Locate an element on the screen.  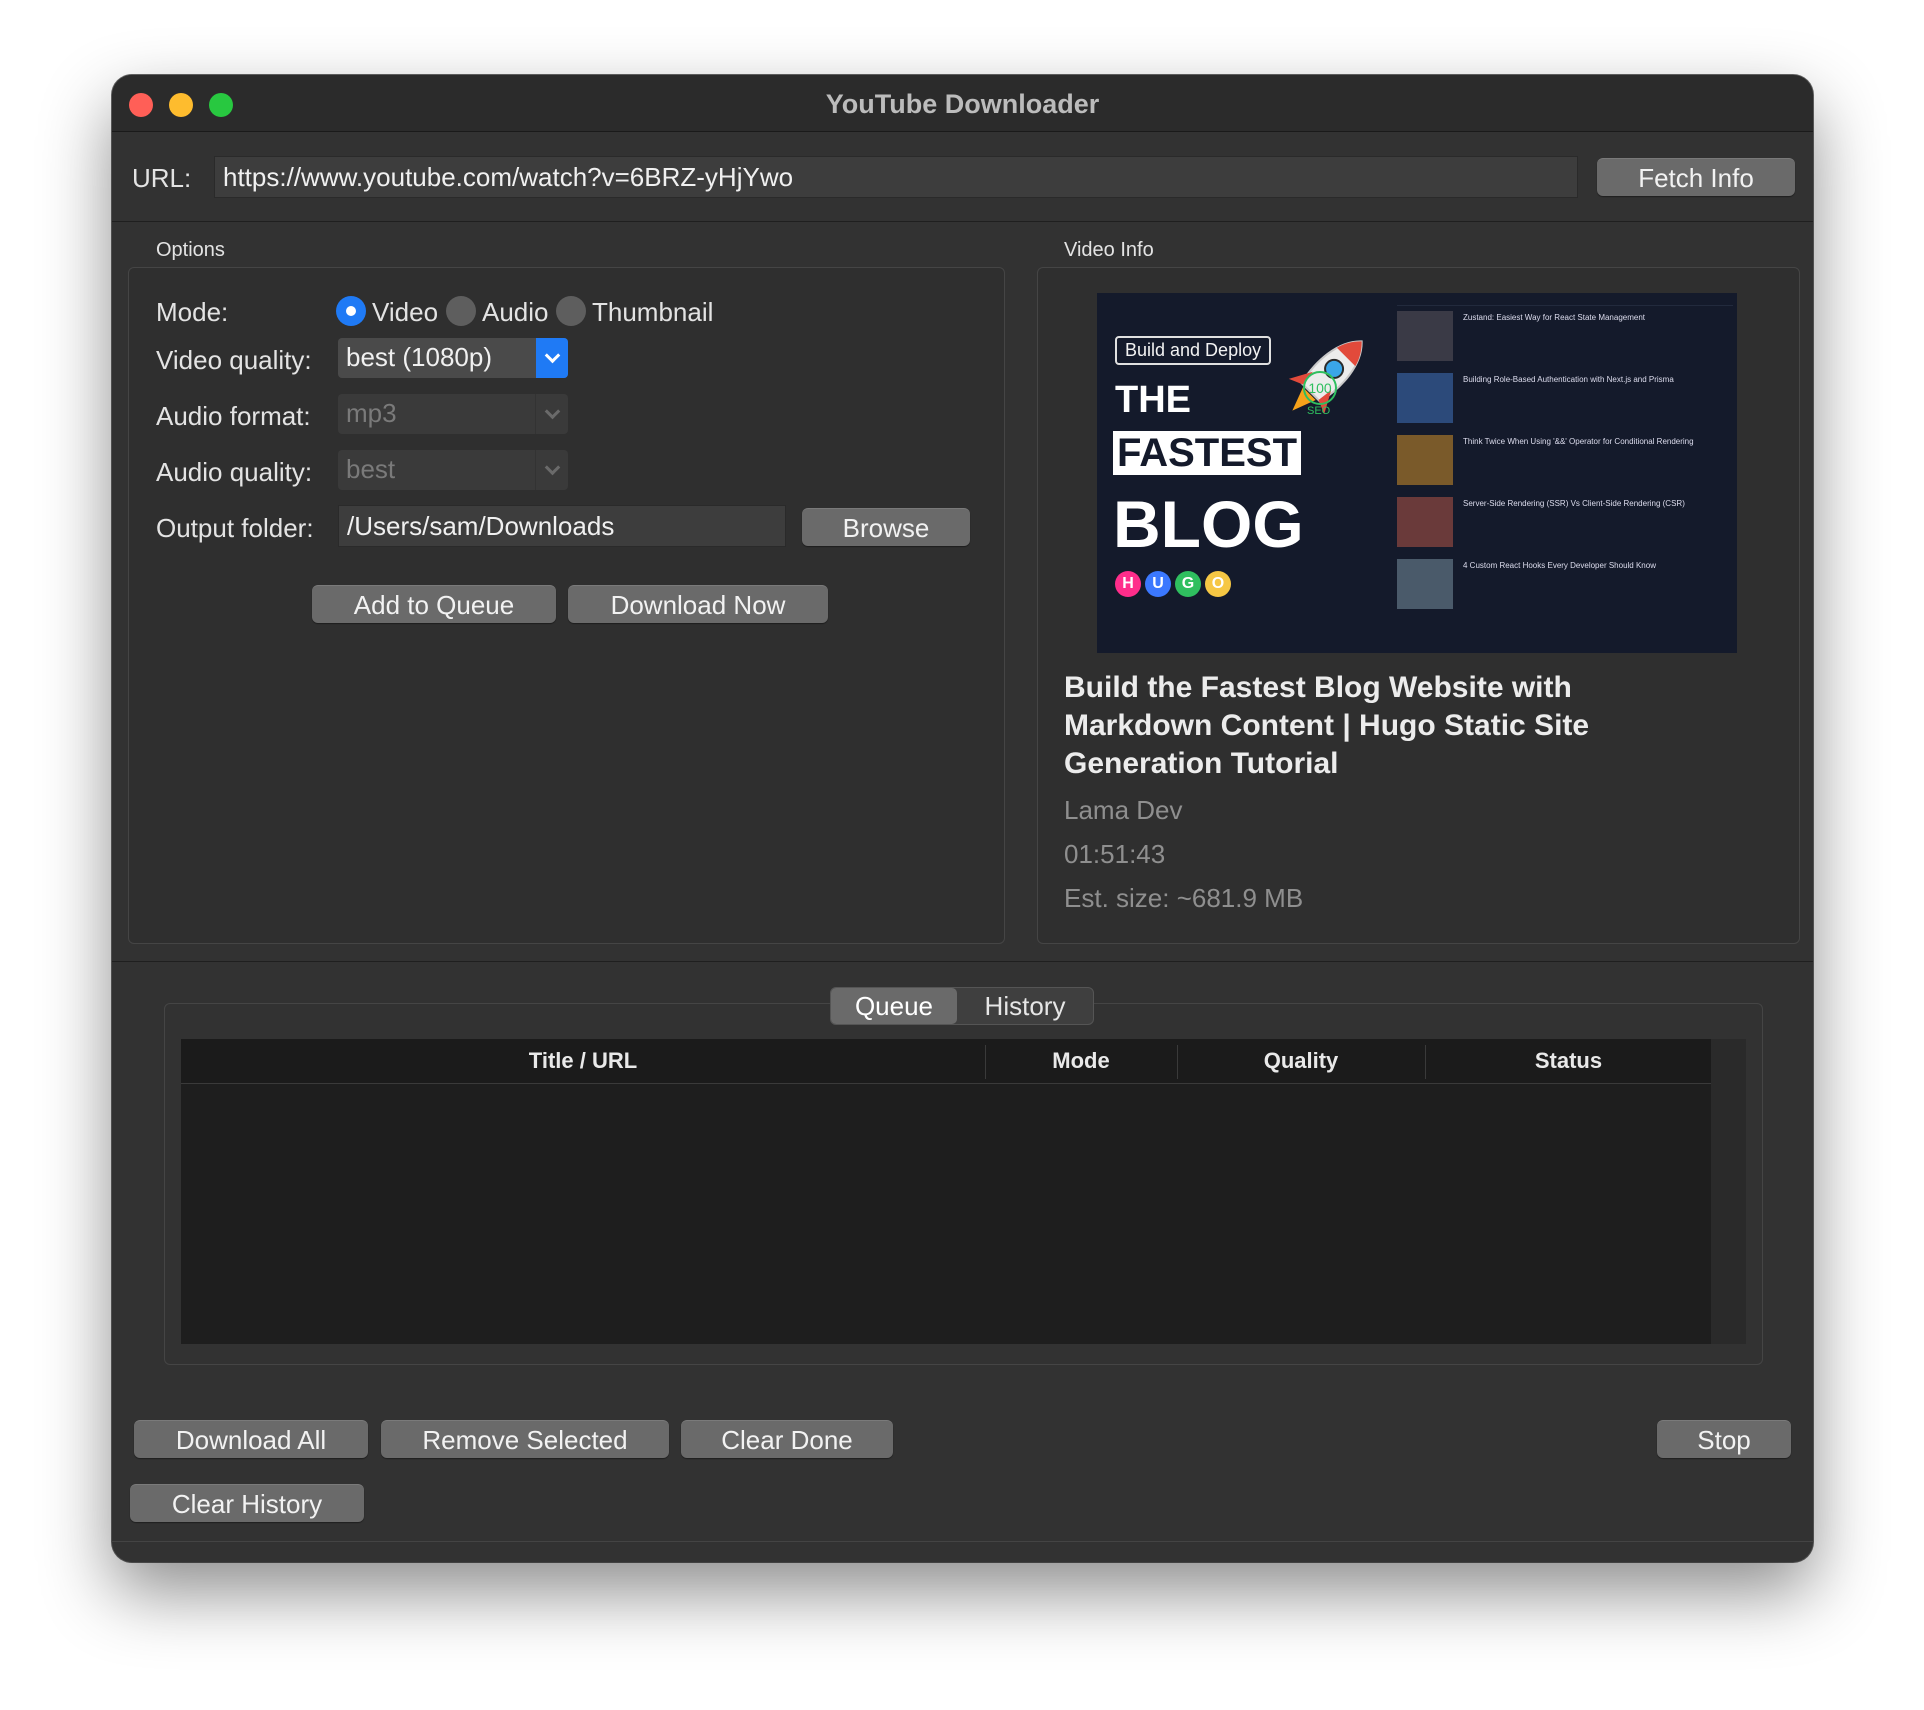
thumbnail-line-3: BLOG is located at coordinates (1208, 524).